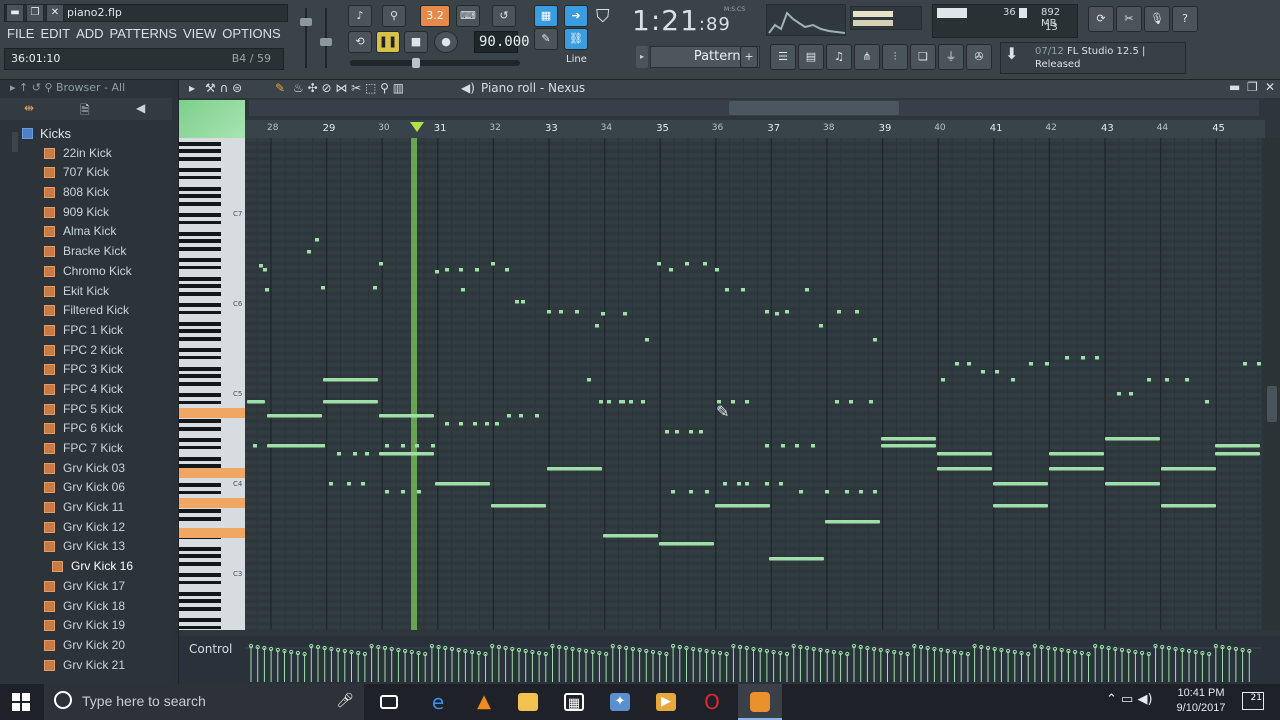  Describe the element at coordinates (1129, 699) in the screenshot. I see `system-tray-icons: ⌃ ▭ ◀)` at that location.